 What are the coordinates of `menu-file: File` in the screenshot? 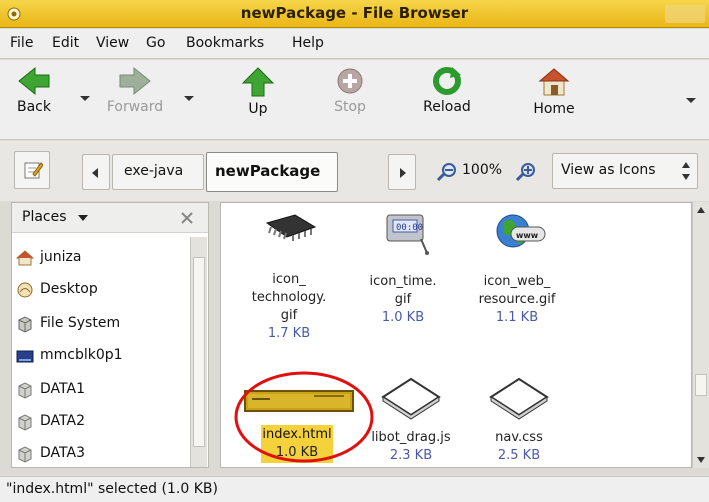 It's located at (21, 43).